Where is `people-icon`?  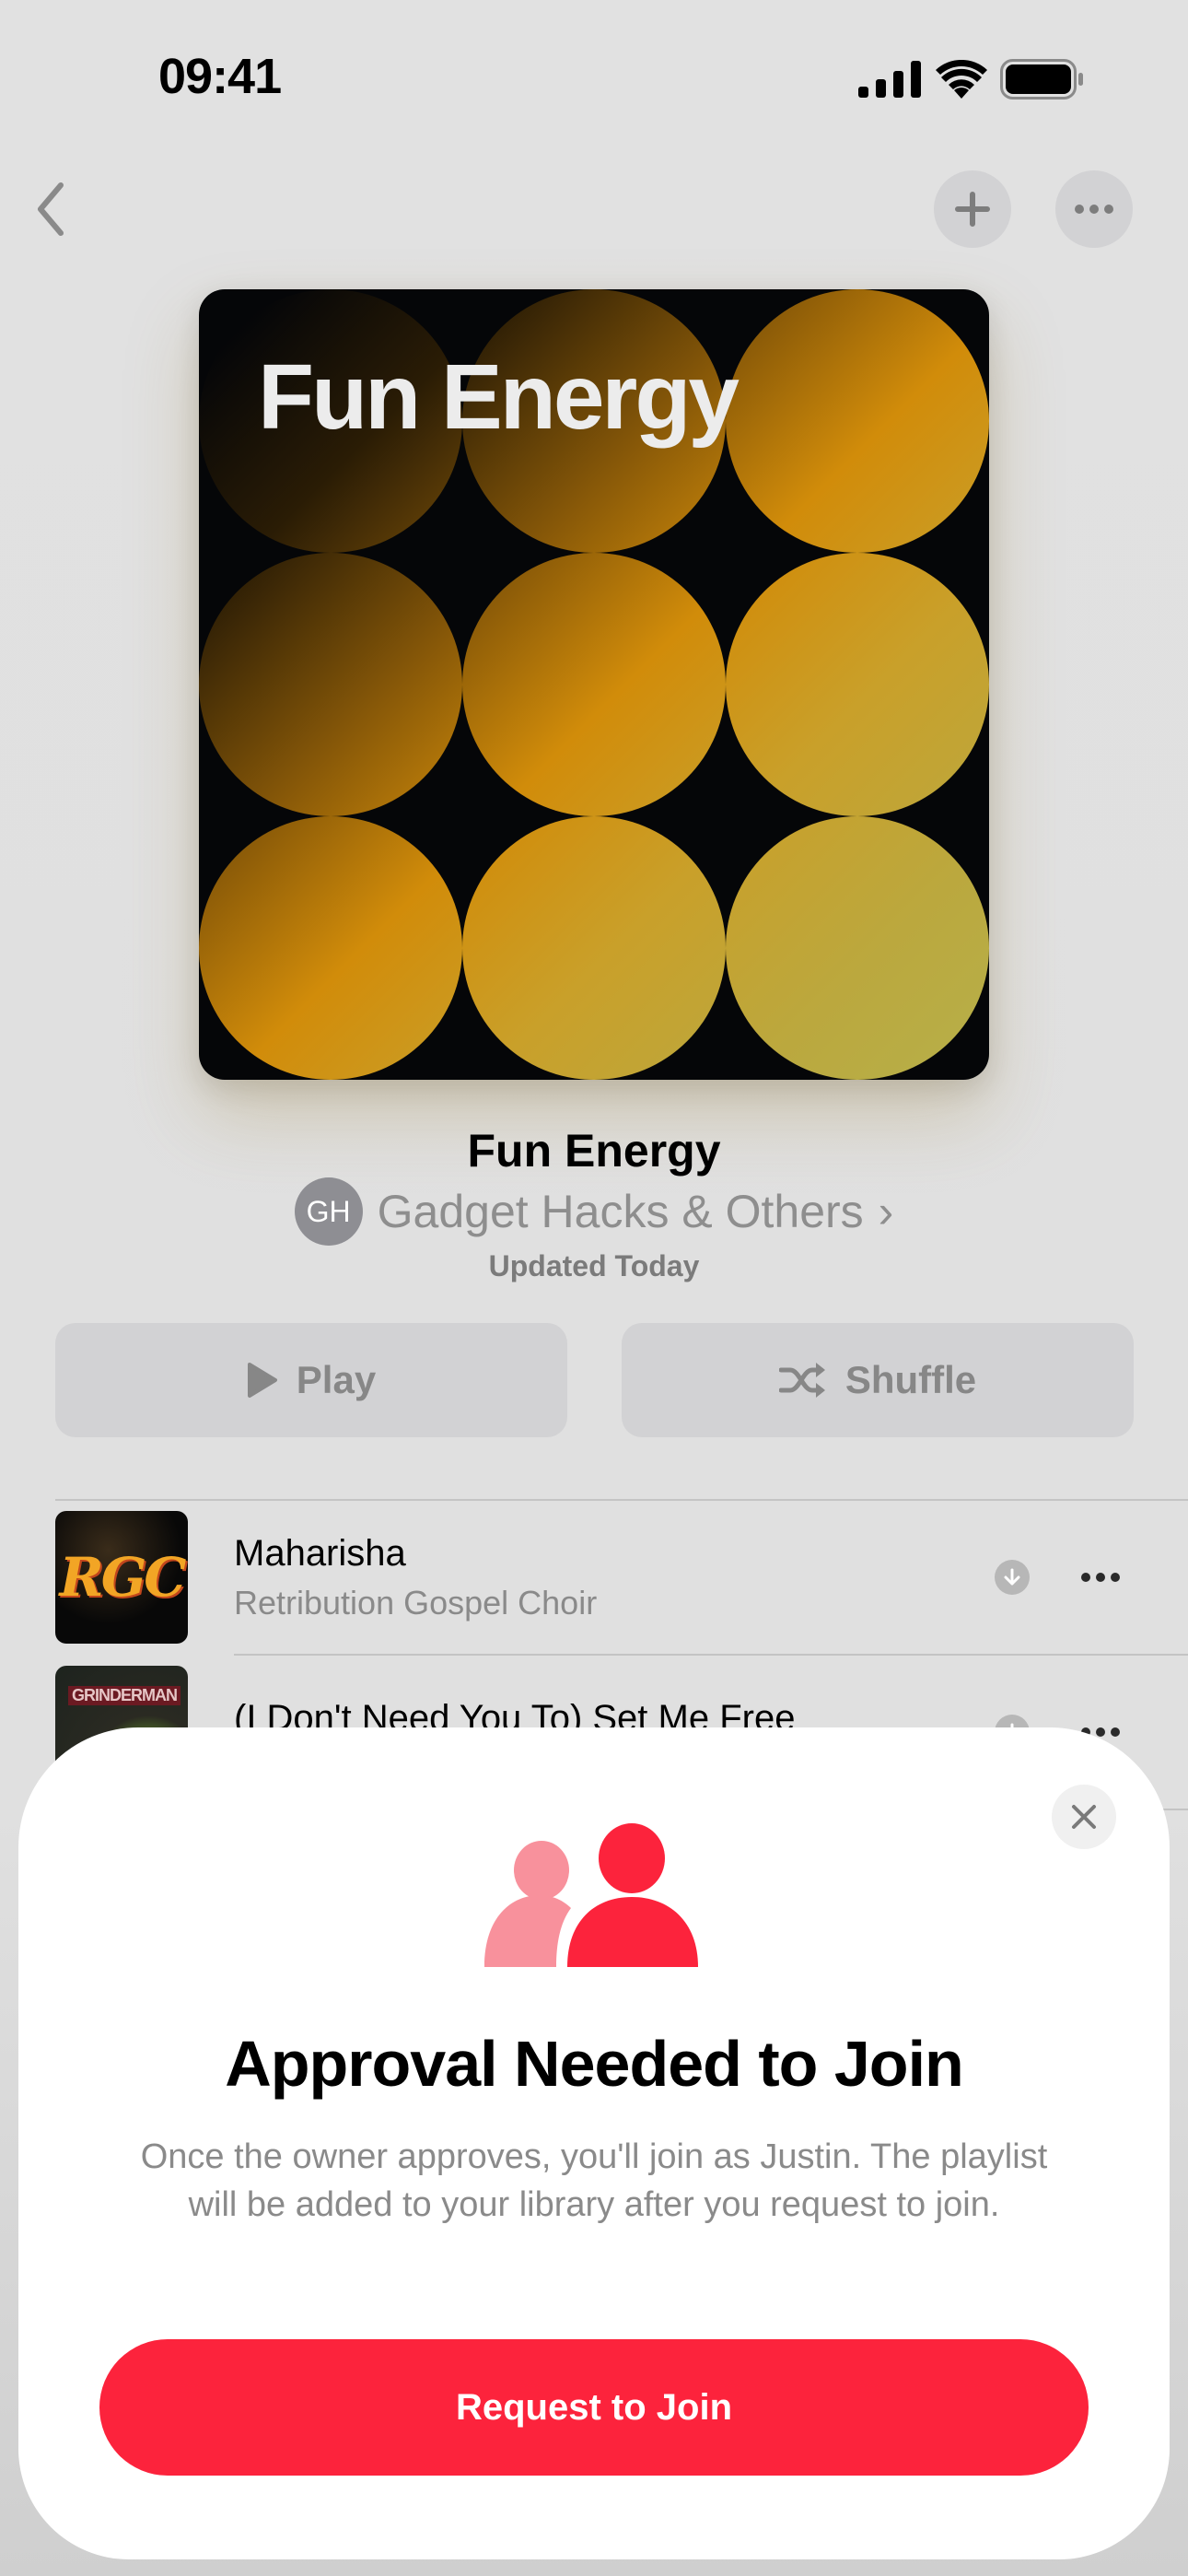 people-icon is located at coordinates (591, 1895).